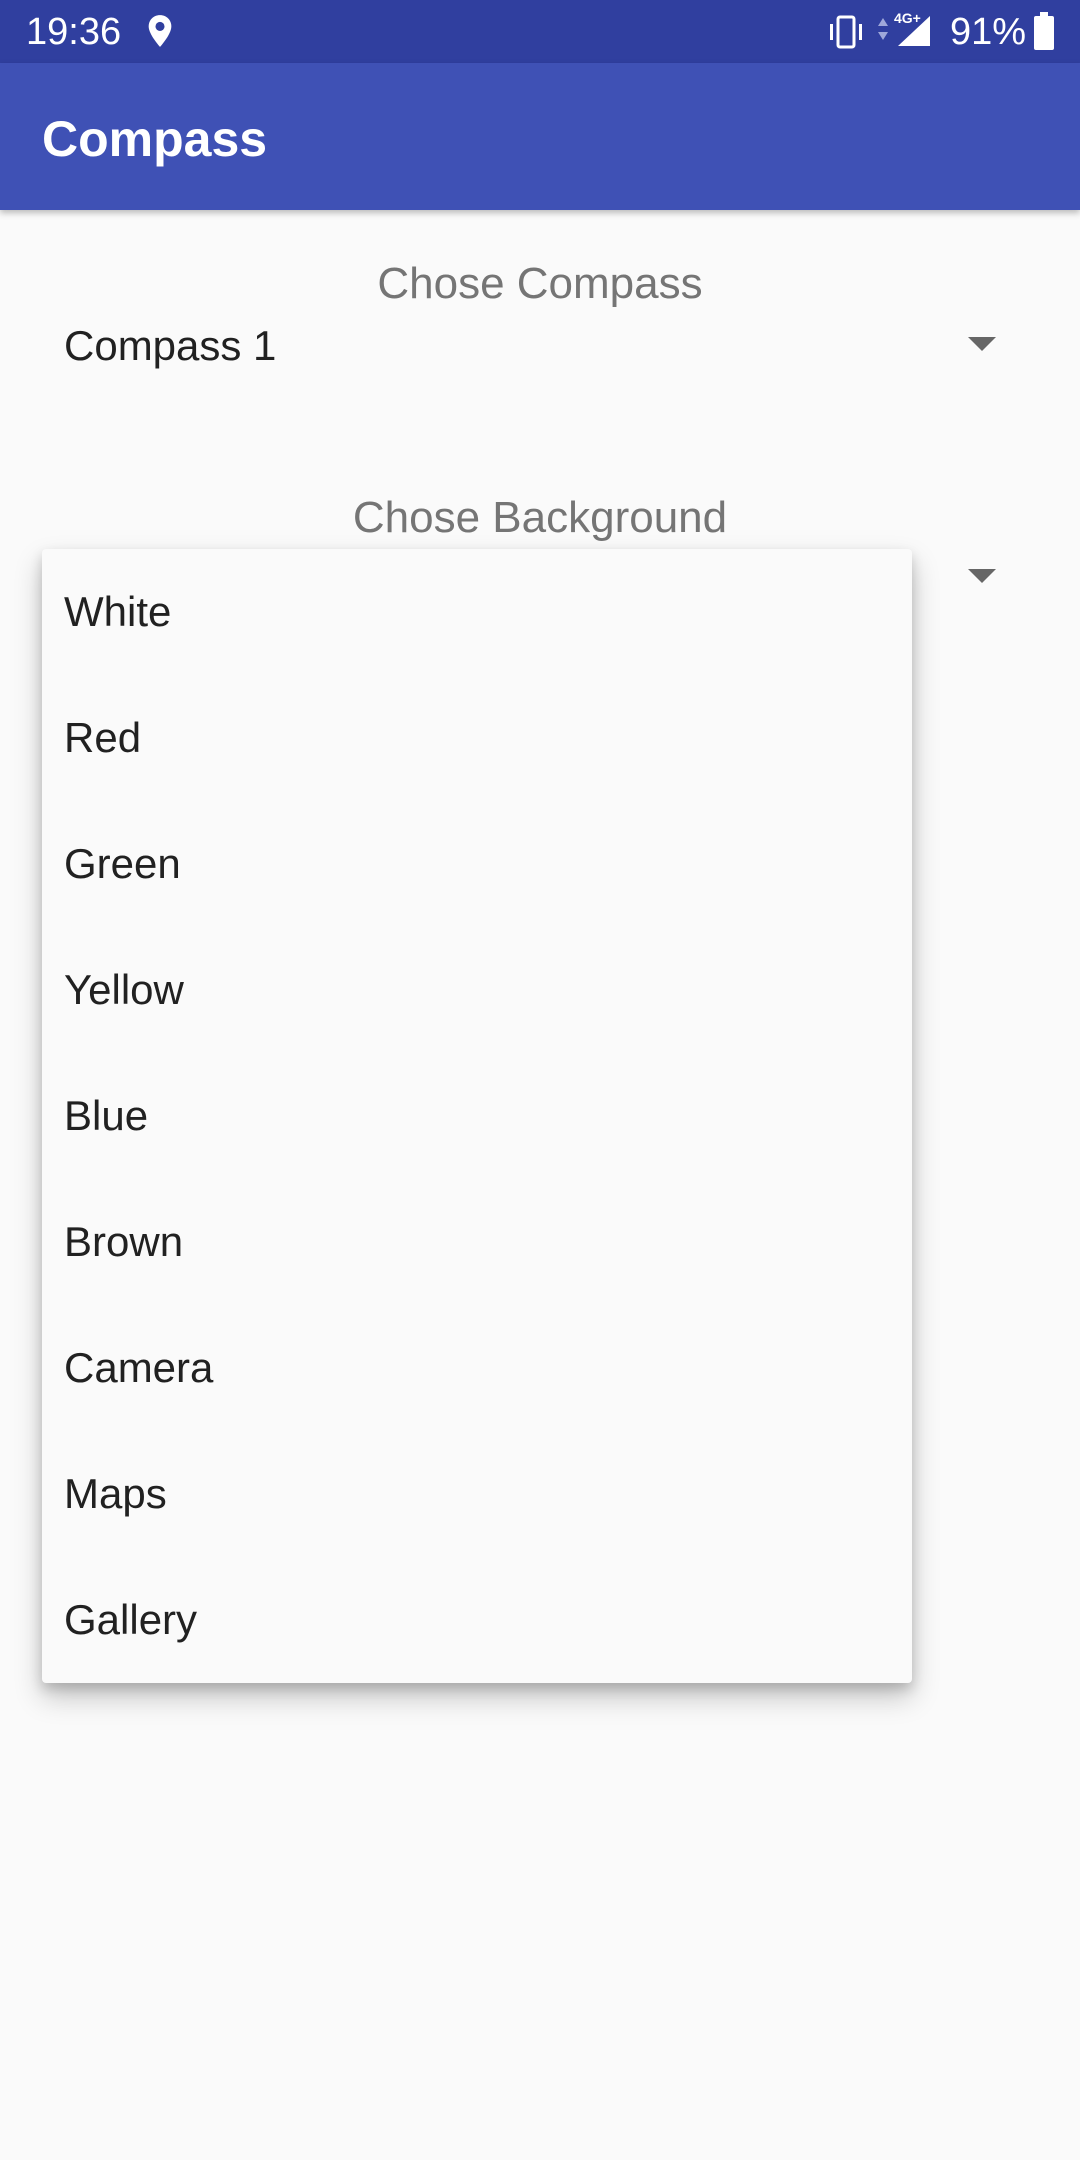 This screenshot has width=1080, height=2160. What do you see at coordinates (540, 31) in the screenshot?
I see `status-bar: 19:36 4G+ 91%` at bounding box center [540, 31].